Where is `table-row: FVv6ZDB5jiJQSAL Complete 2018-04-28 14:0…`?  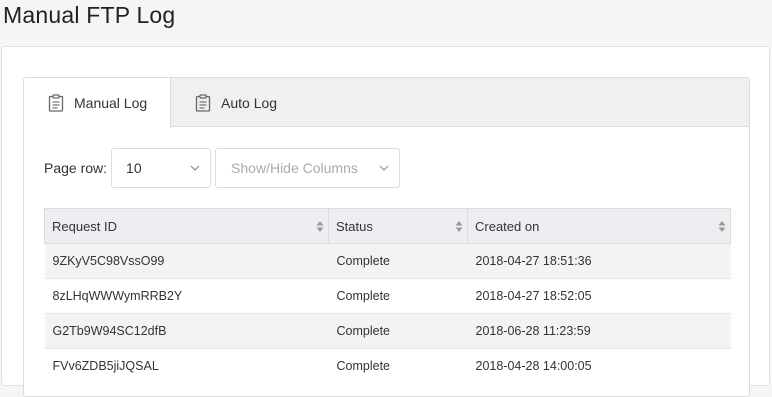
table-row: FVv6ZDB5jiJQSAL Complete 2018-04-28 14:0… is located at coordinates (387, 366).